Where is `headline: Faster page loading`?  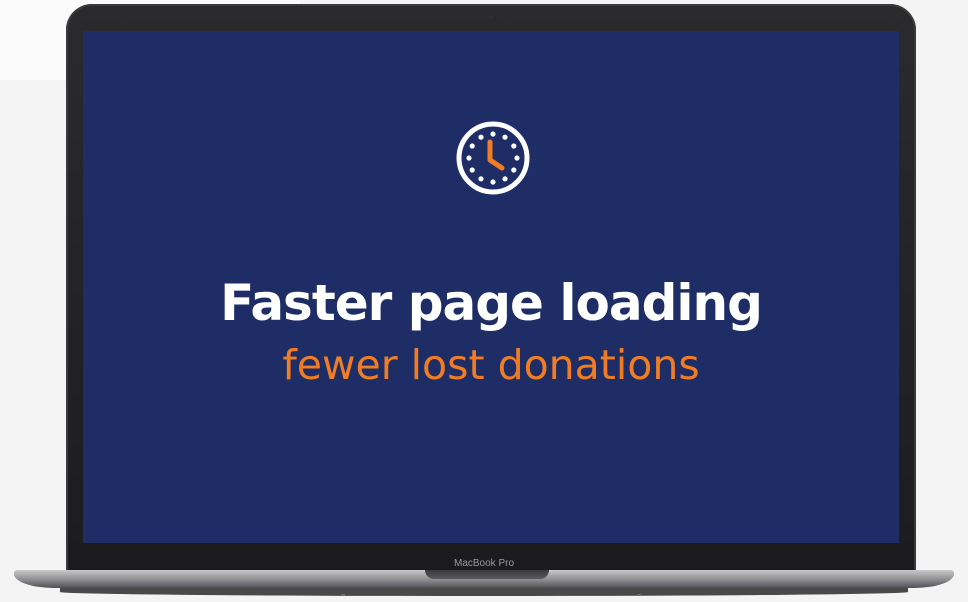 headline: Faster page loading is located at coordinates (491, 303).